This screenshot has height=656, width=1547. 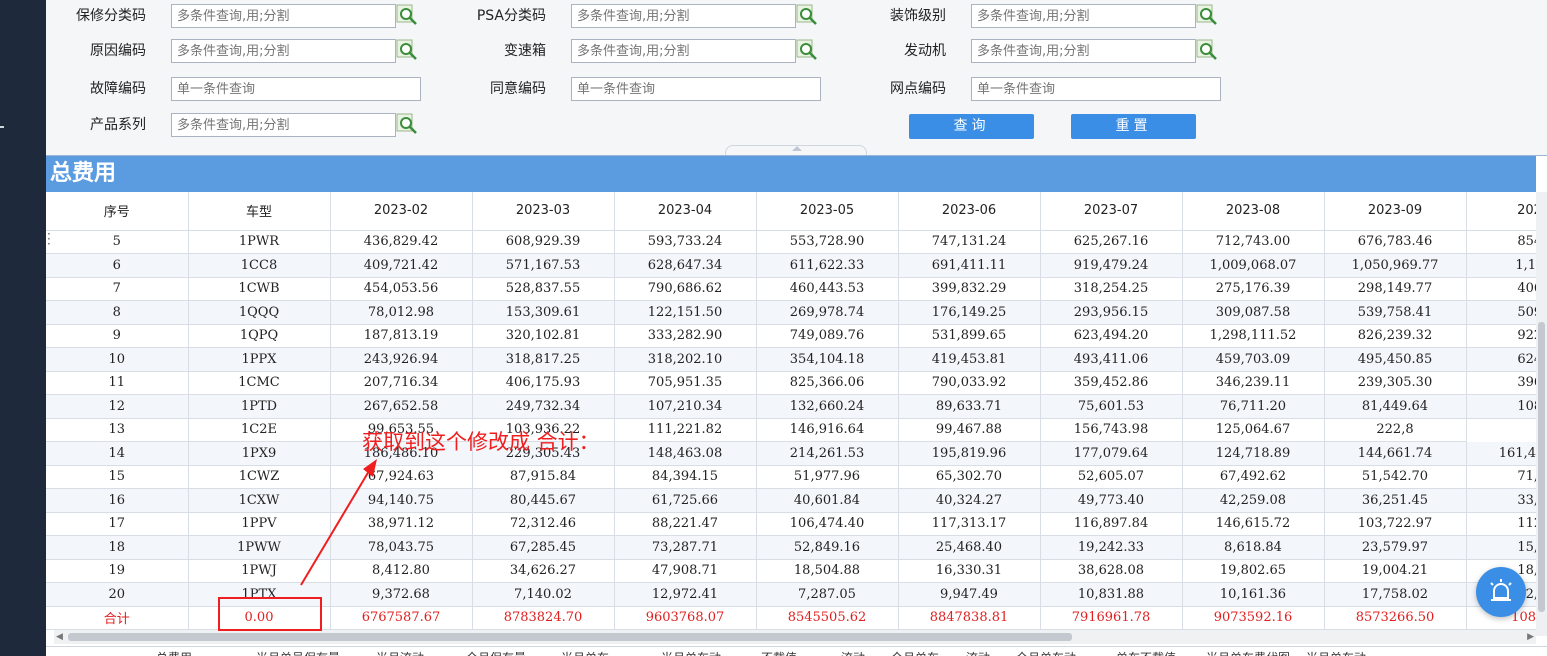 I want to click on sheet-tab: 不载值, so click(x=779, y=652).